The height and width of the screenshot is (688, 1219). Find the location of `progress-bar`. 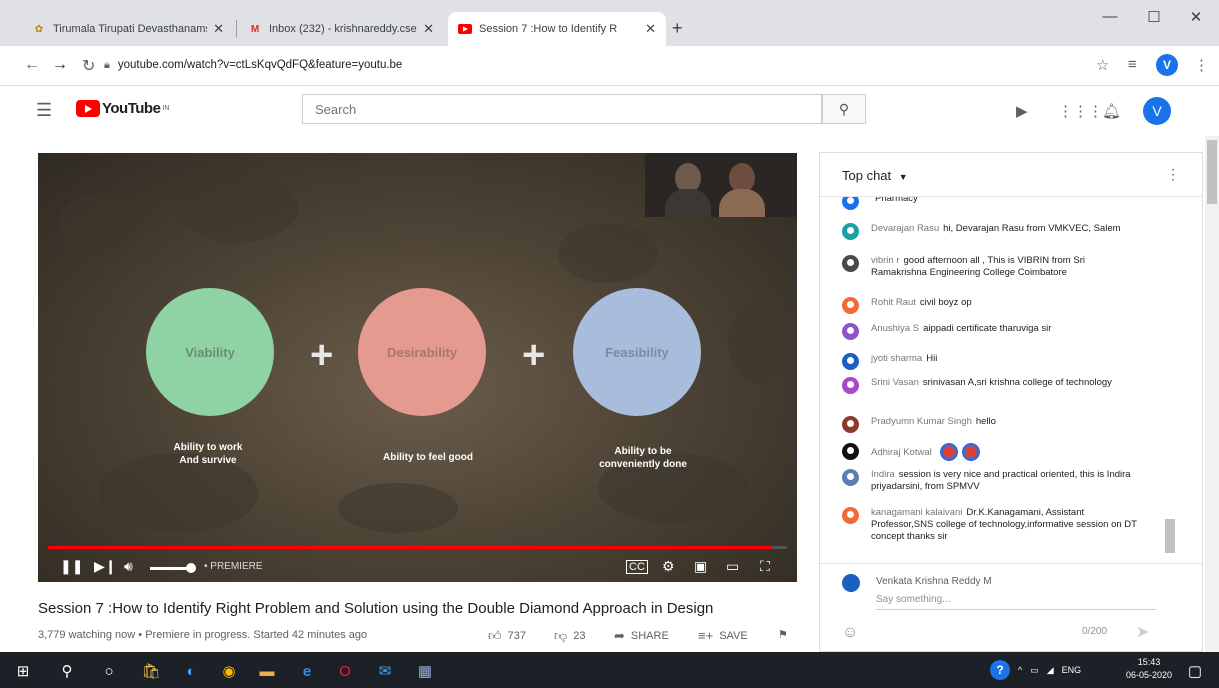

progress-bar is located at coordinates (417, 547).